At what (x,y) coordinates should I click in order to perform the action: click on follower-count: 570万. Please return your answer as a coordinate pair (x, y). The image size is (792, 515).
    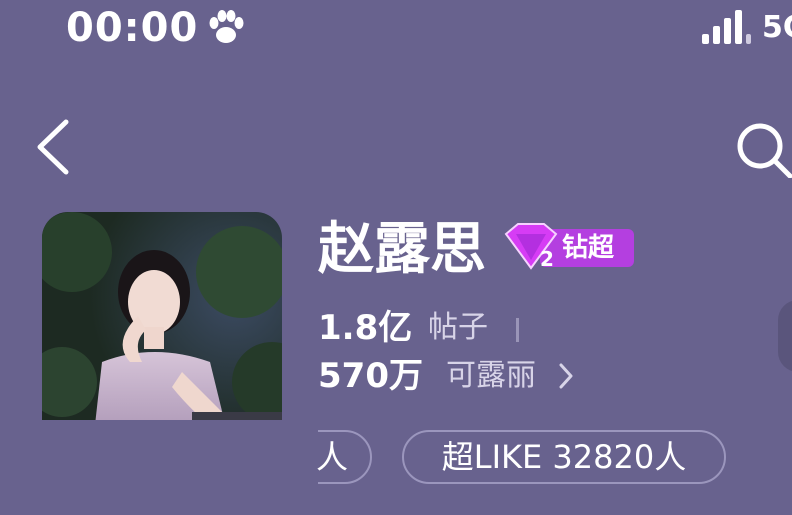
    Looking at the image, I should click on (370, 376).